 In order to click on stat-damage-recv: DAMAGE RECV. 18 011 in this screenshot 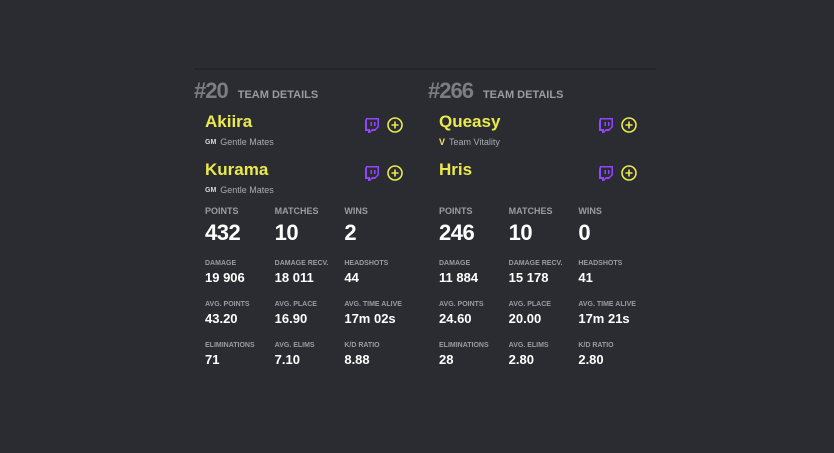, I will do `click(310, 272)`.